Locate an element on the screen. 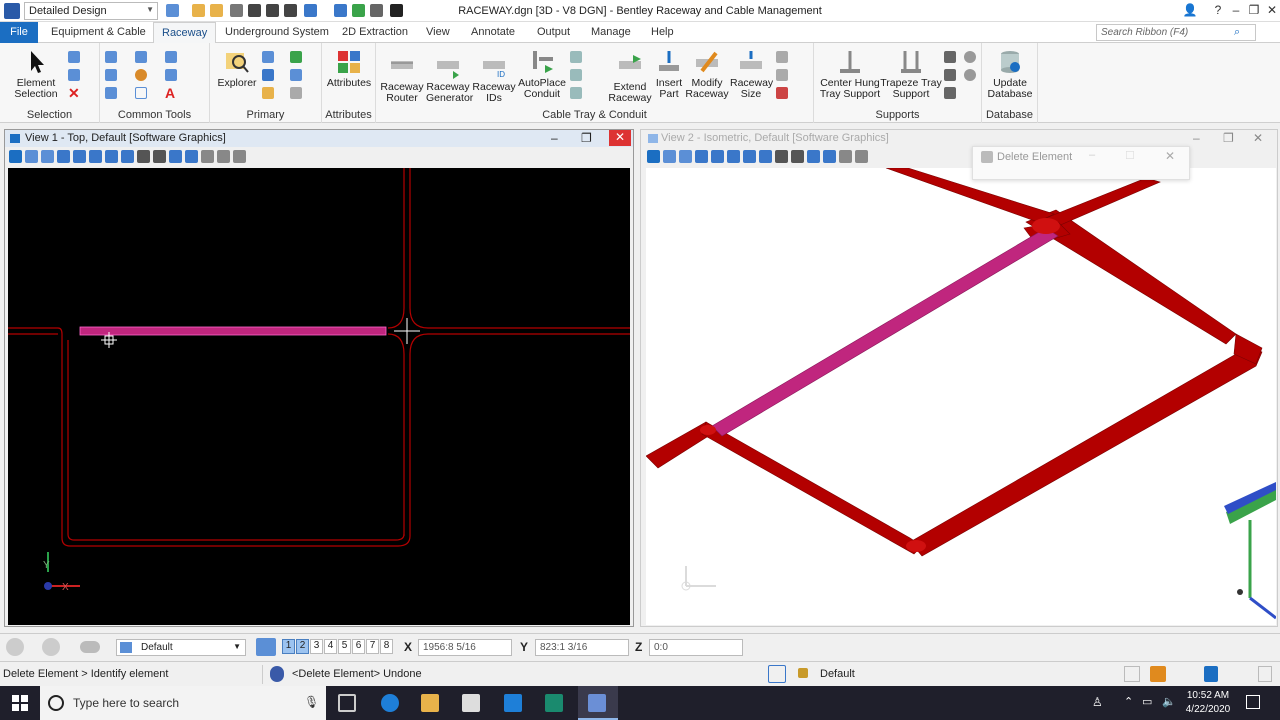 Image resolution: width=1280 pixels, height=720 pixels. raceway-ids-button: ID Raceway IDs is located at coordinates (494, 78).